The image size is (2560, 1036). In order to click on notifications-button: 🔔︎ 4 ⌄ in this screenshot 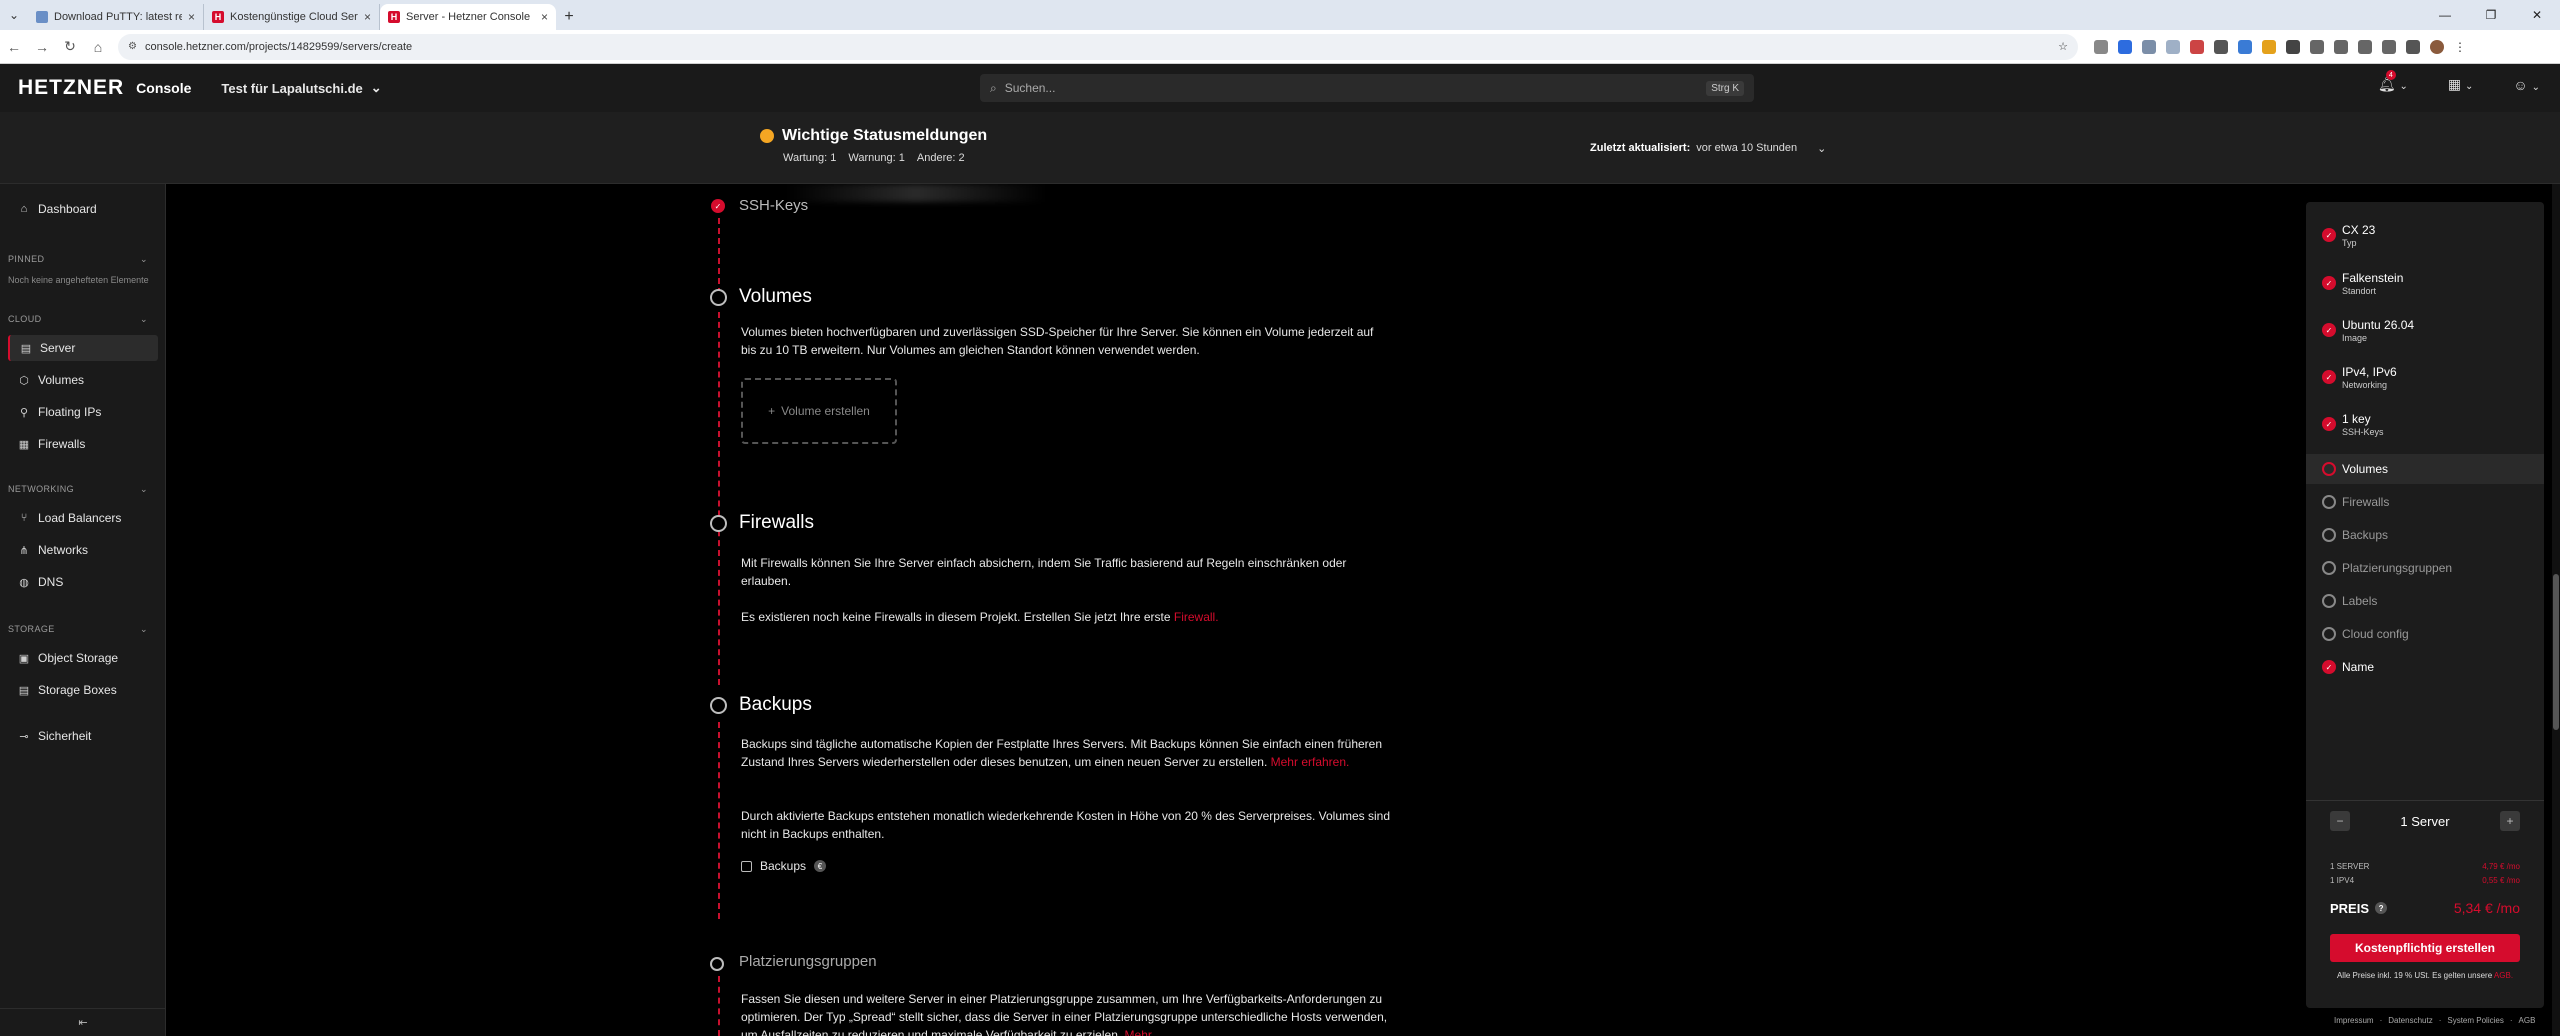, I will do `click(2393, 81)`.